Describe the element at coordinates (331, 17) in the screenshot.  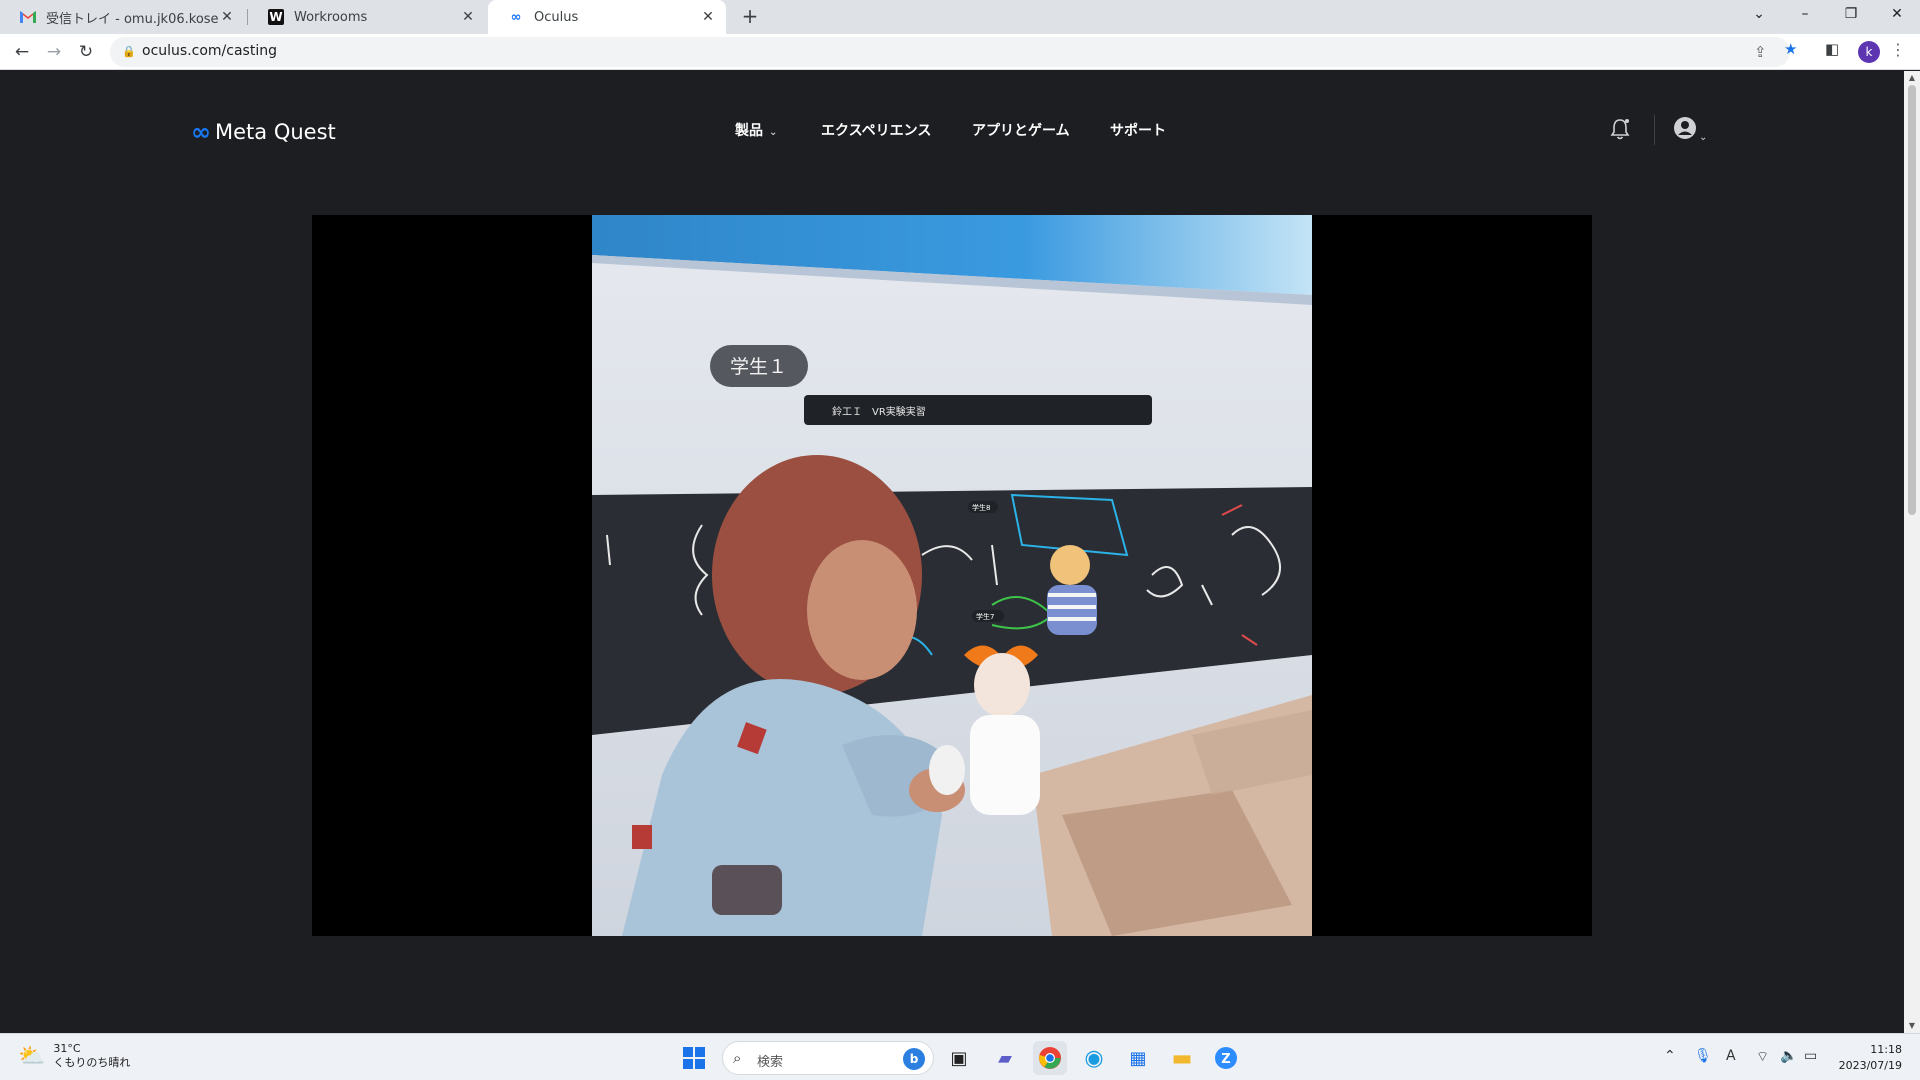
I see `tab-title: Workrooms` at that location.